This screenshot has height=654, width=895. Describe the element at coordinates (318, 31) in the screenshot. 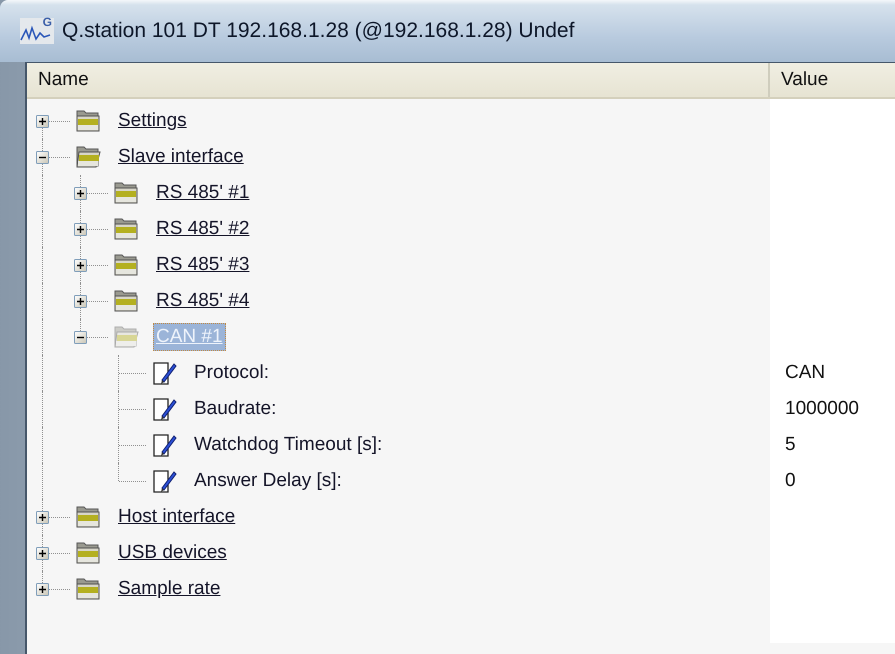

I see `window-title: Q.station 101 DT 192.168.1.28 (@192.168.1.28) Undef` at that location.